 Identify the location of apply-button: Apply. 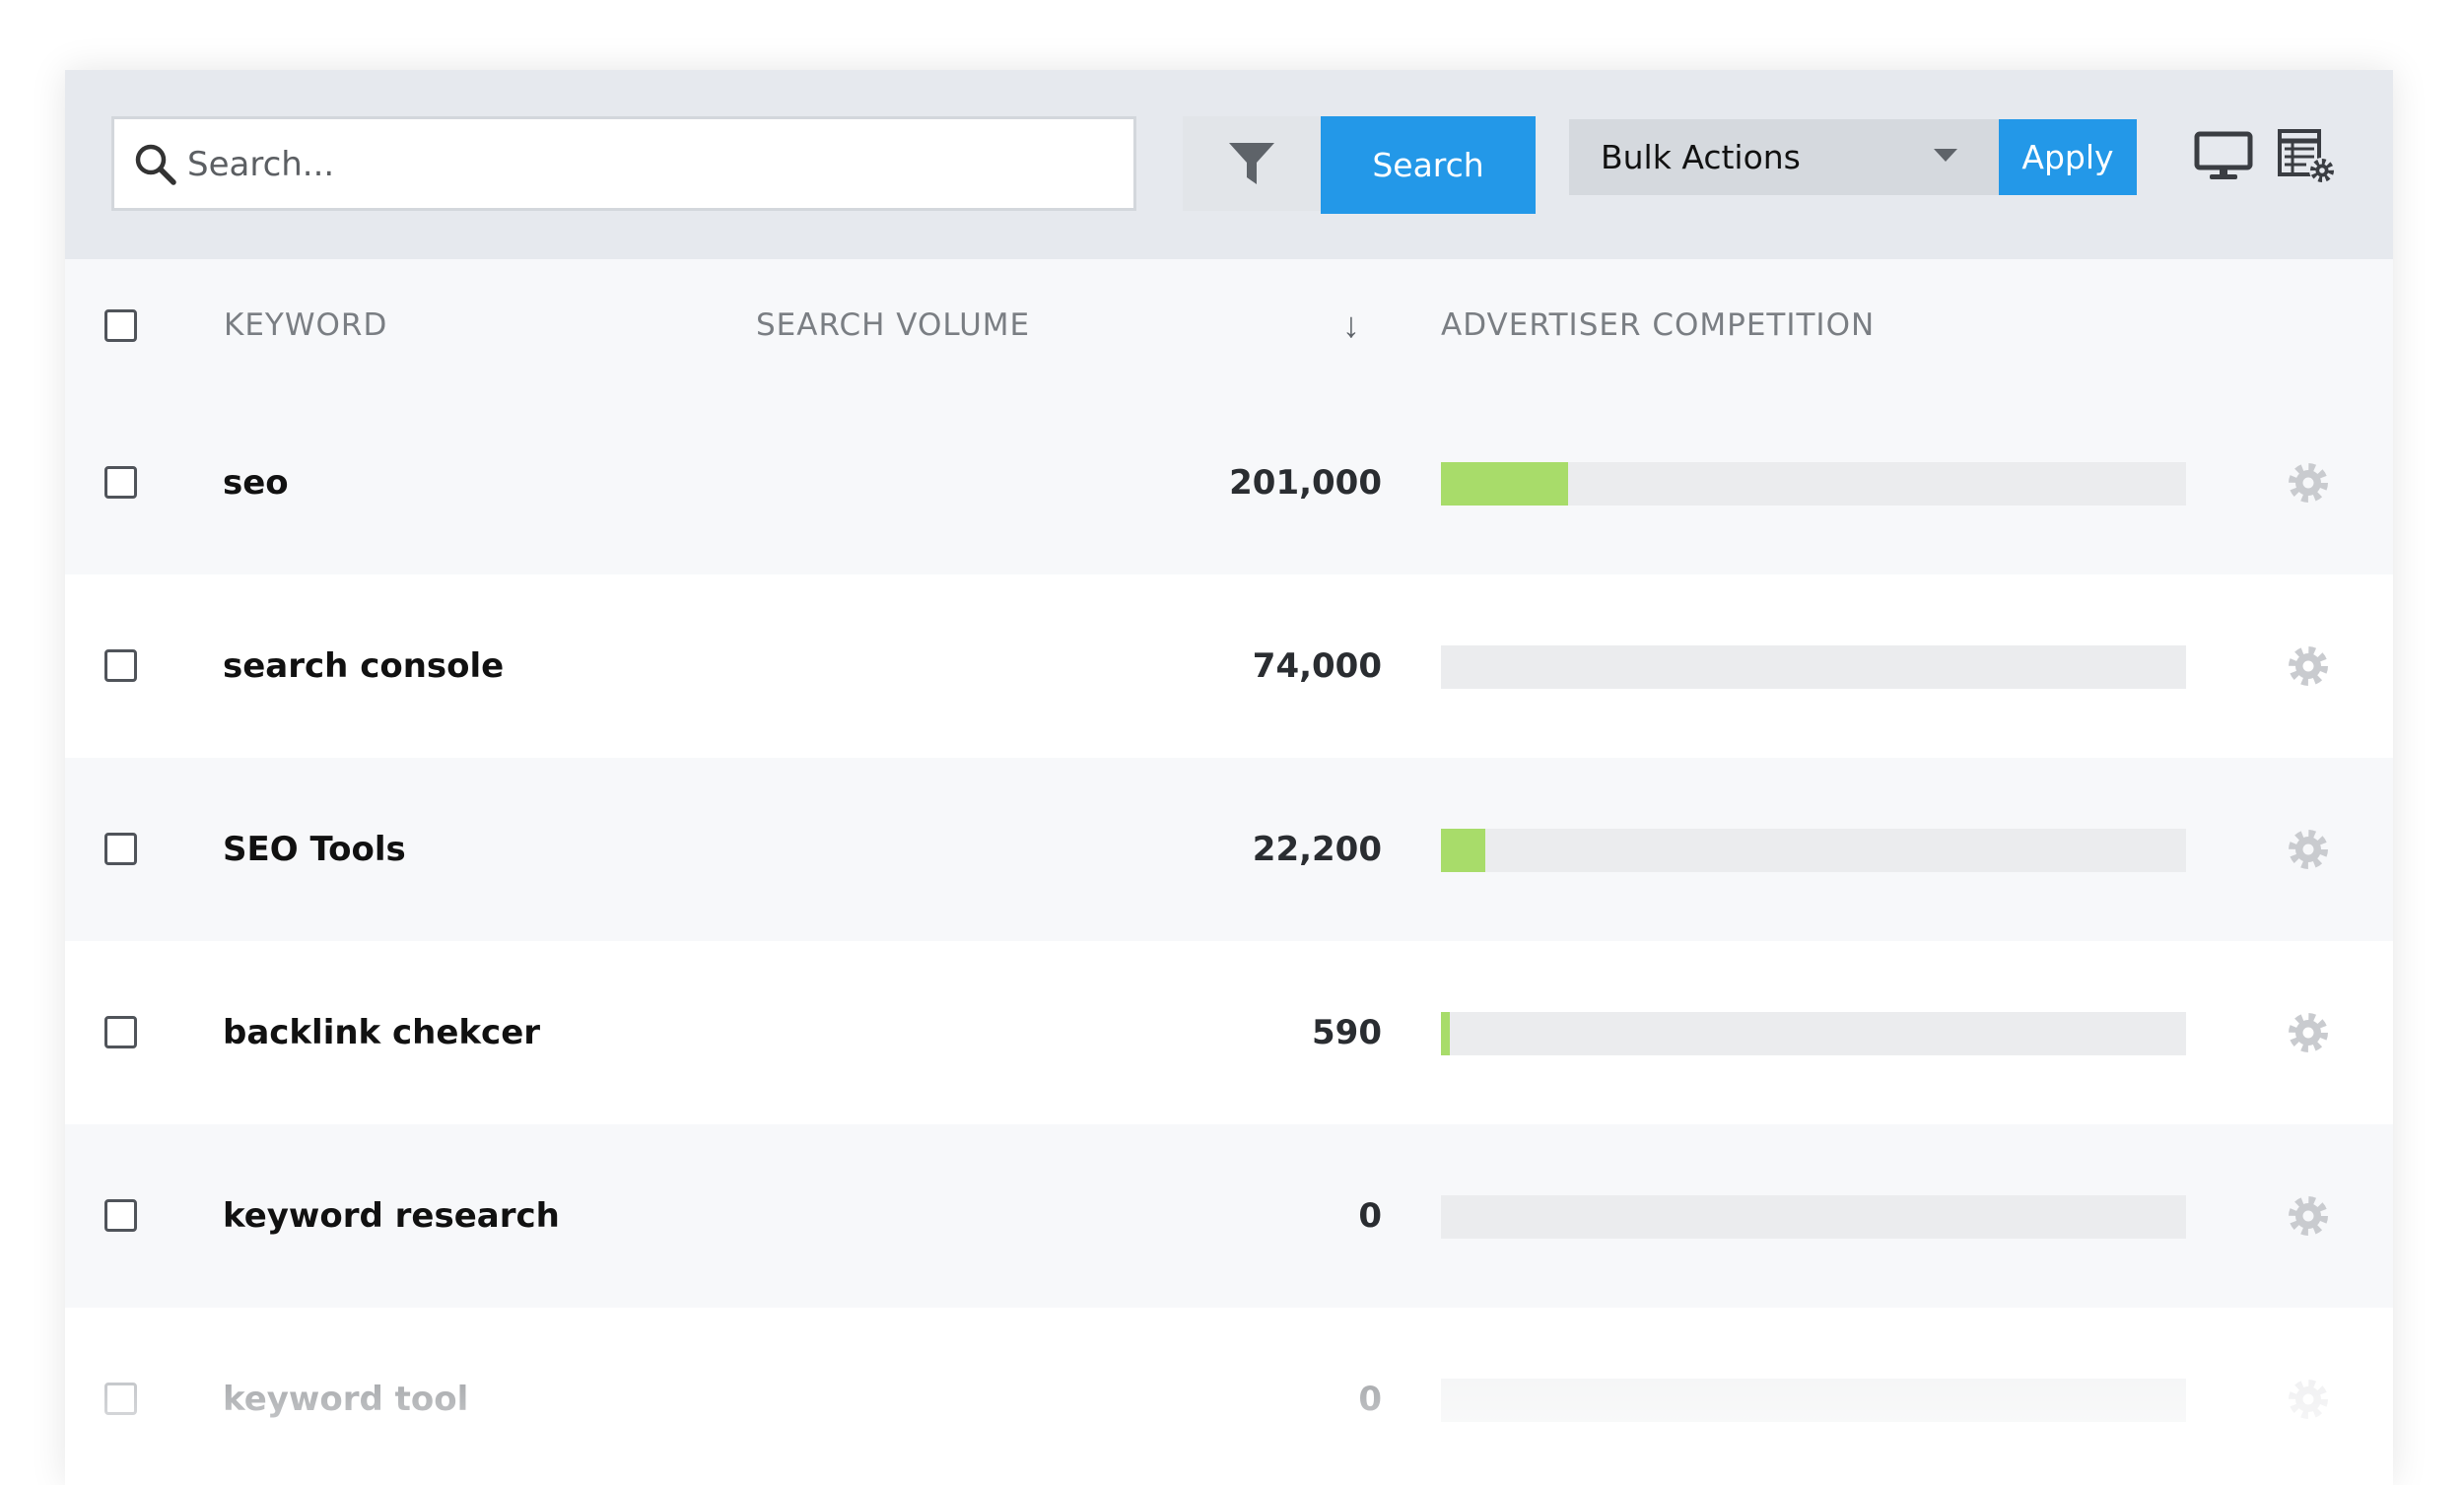
(2068, 157).